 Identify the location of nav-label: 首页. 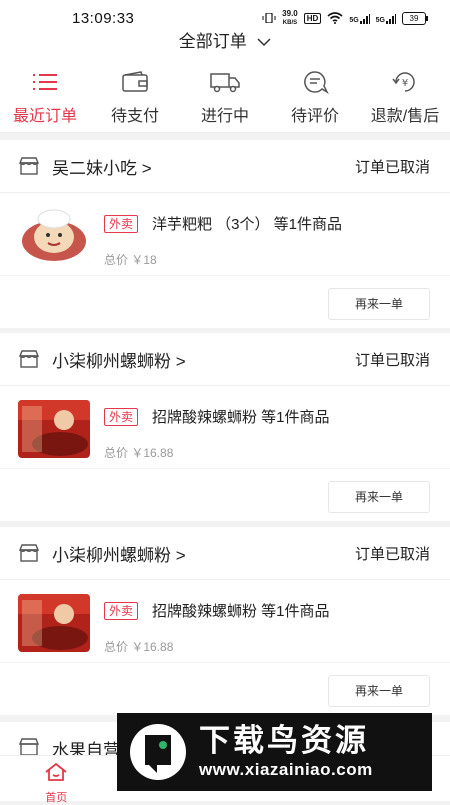
(56, 797).